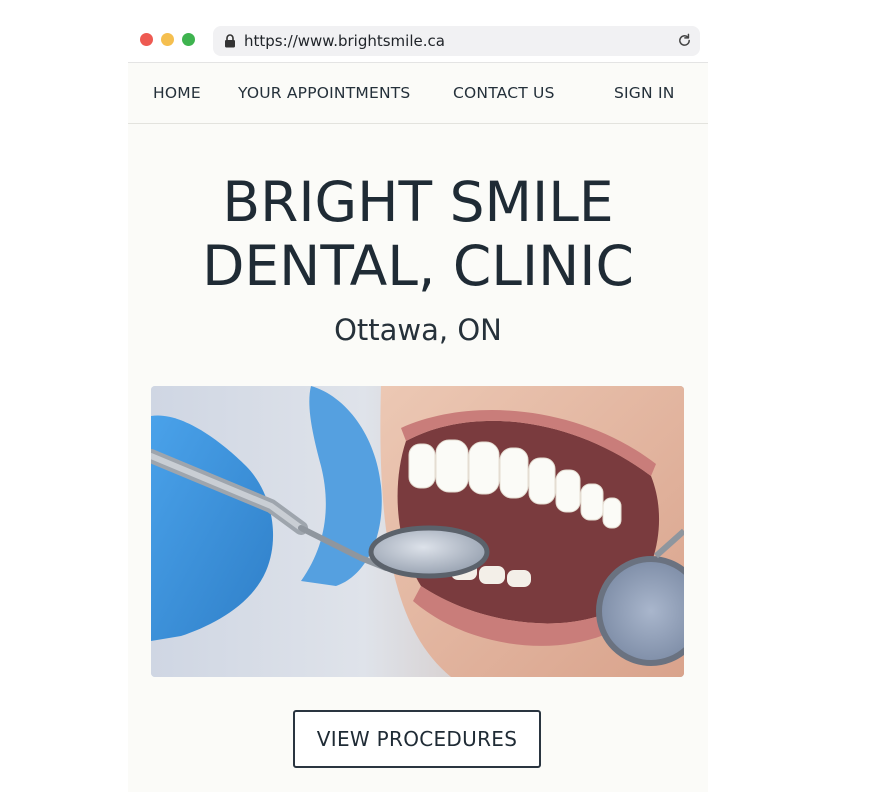  I want to click on page-subtitle: Ottawa, ON, so click(418, 330).